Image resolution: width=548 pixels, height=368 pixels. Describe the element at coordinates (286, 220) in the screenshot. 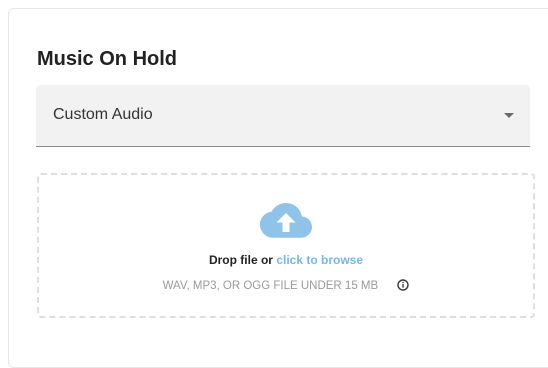

I see `cloud-upload-icon` at that location.